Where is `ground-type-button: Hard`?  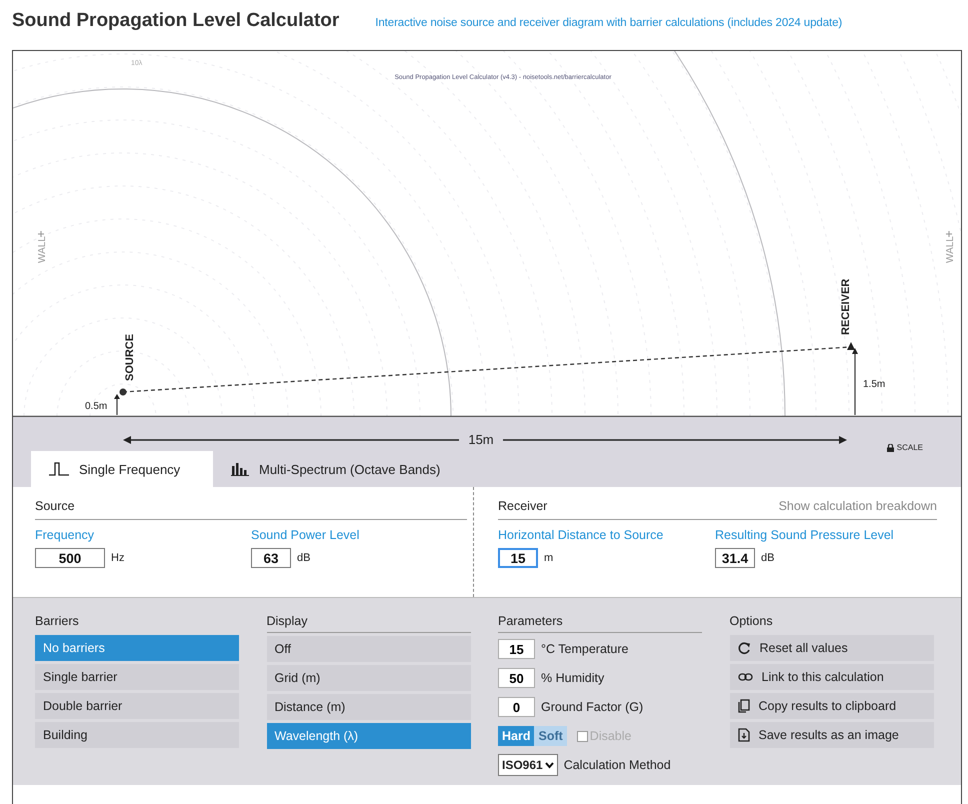
ground-type-button: Hard is located at coordinates (516, 736).